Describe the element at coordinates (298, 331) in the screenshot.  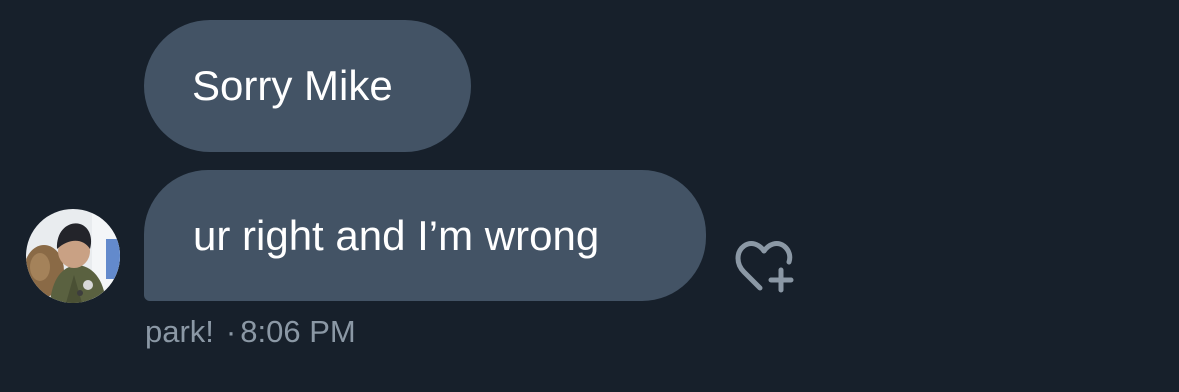
I see `message-timestamp: 8:06 PM` at that location.